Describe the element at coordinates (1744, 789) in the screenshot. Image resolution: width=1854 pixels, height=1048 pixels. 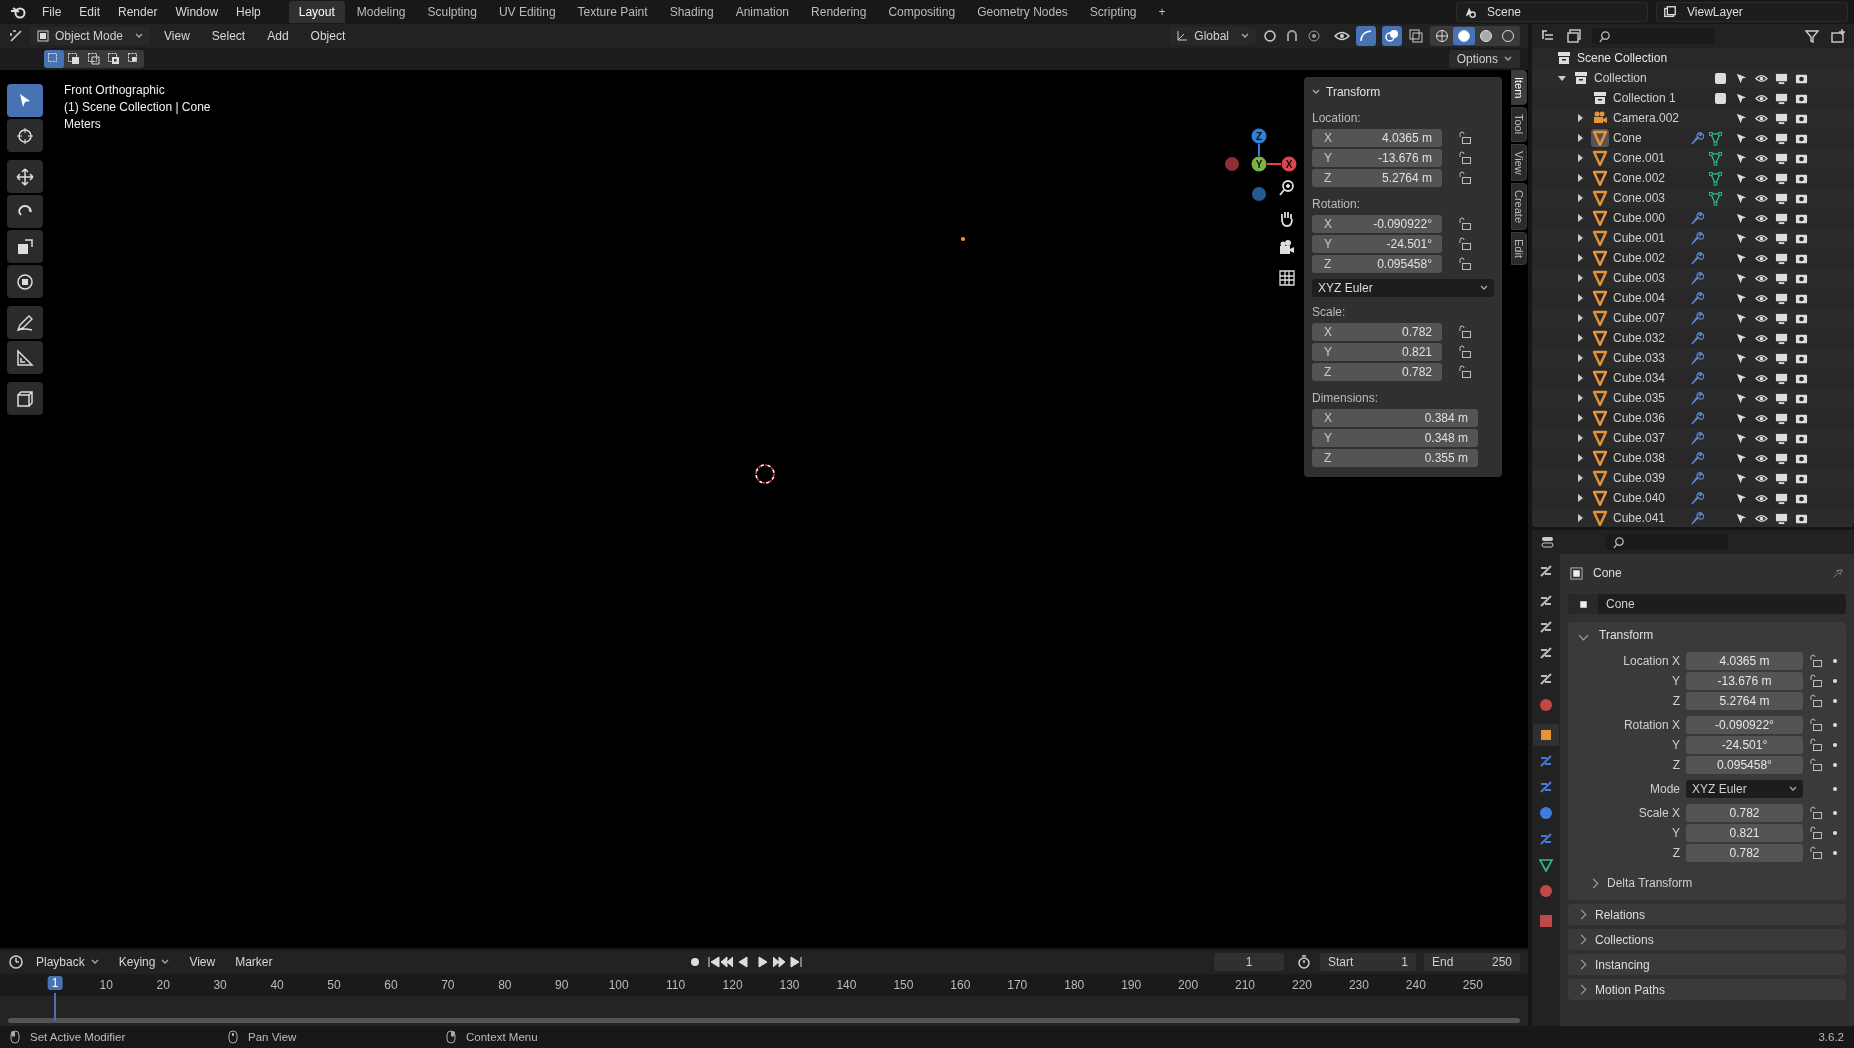
I see `rotation-mode-dropdown: XYZ Euler` at that location.